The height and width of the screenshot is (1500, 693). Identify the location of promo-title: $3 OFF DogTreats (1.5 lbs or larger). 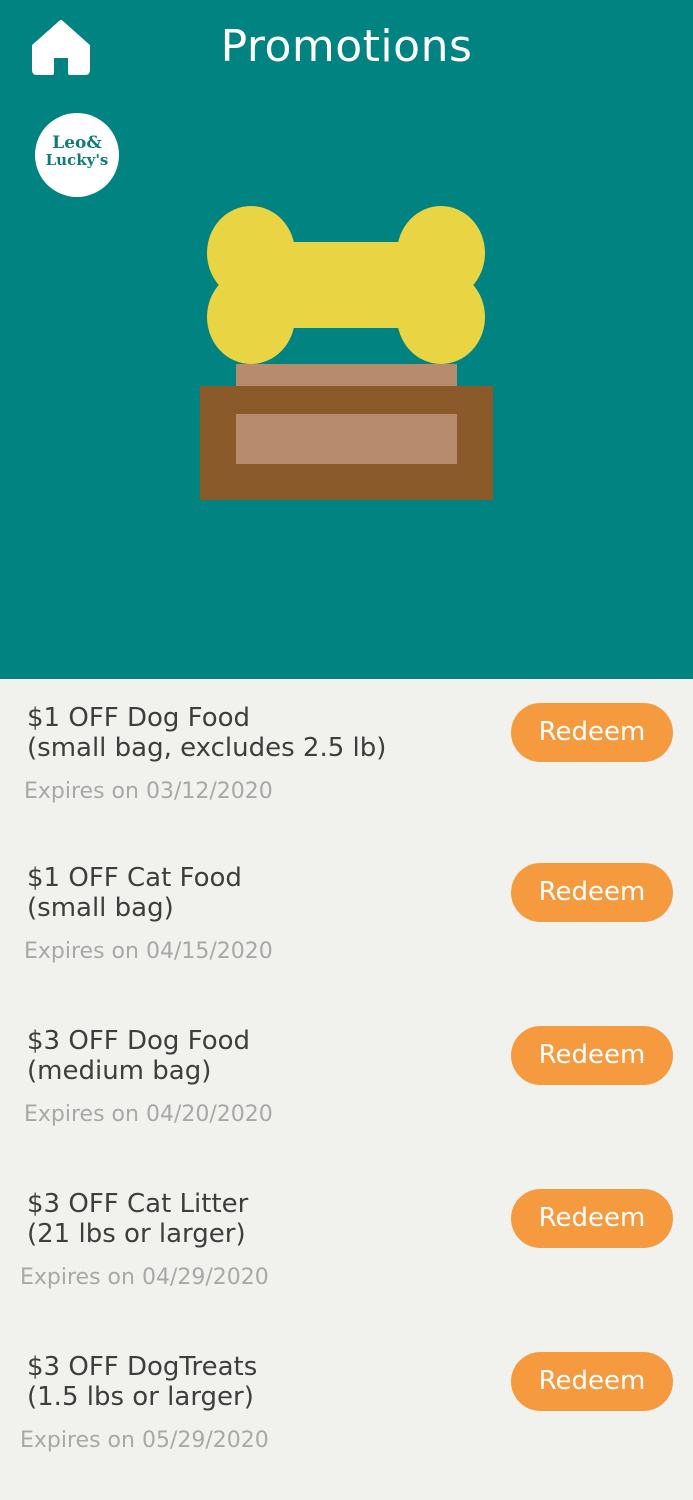
(142, 1382).